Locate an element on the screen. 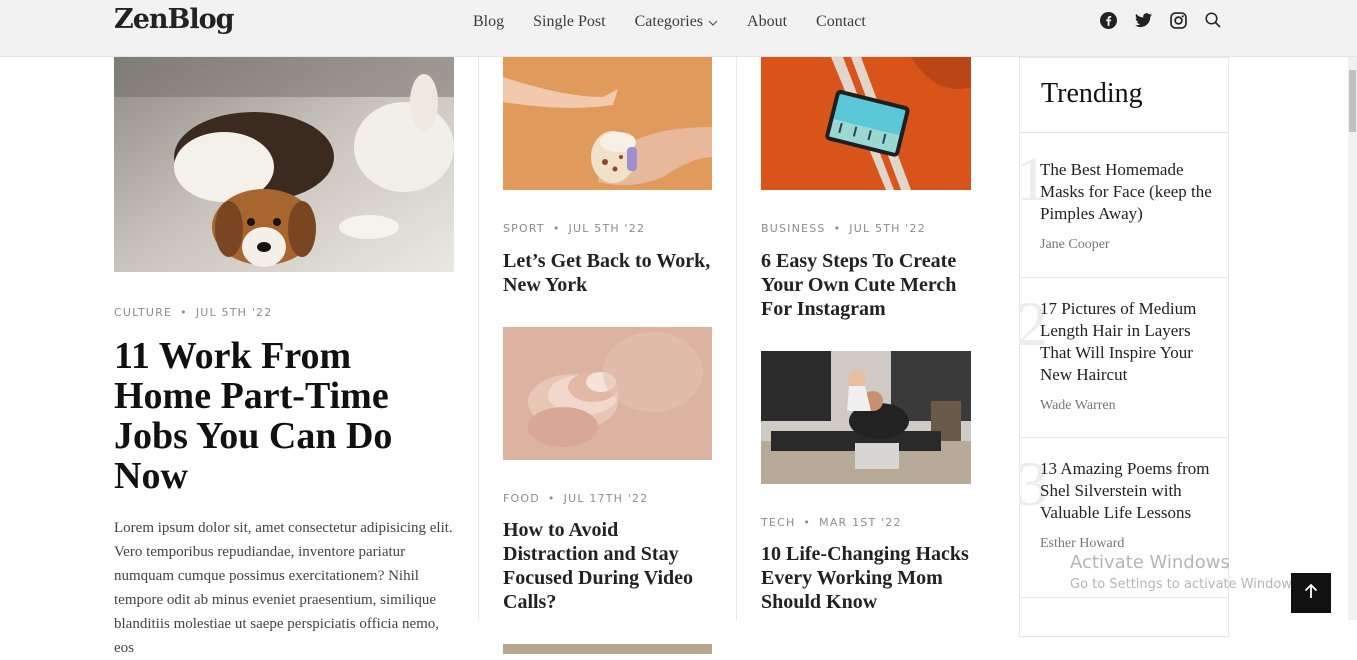 Image resolution: width=1357 pixels, height=660 pixels. trend-author: Jane Cooper is located at coordinates (1075, 244).